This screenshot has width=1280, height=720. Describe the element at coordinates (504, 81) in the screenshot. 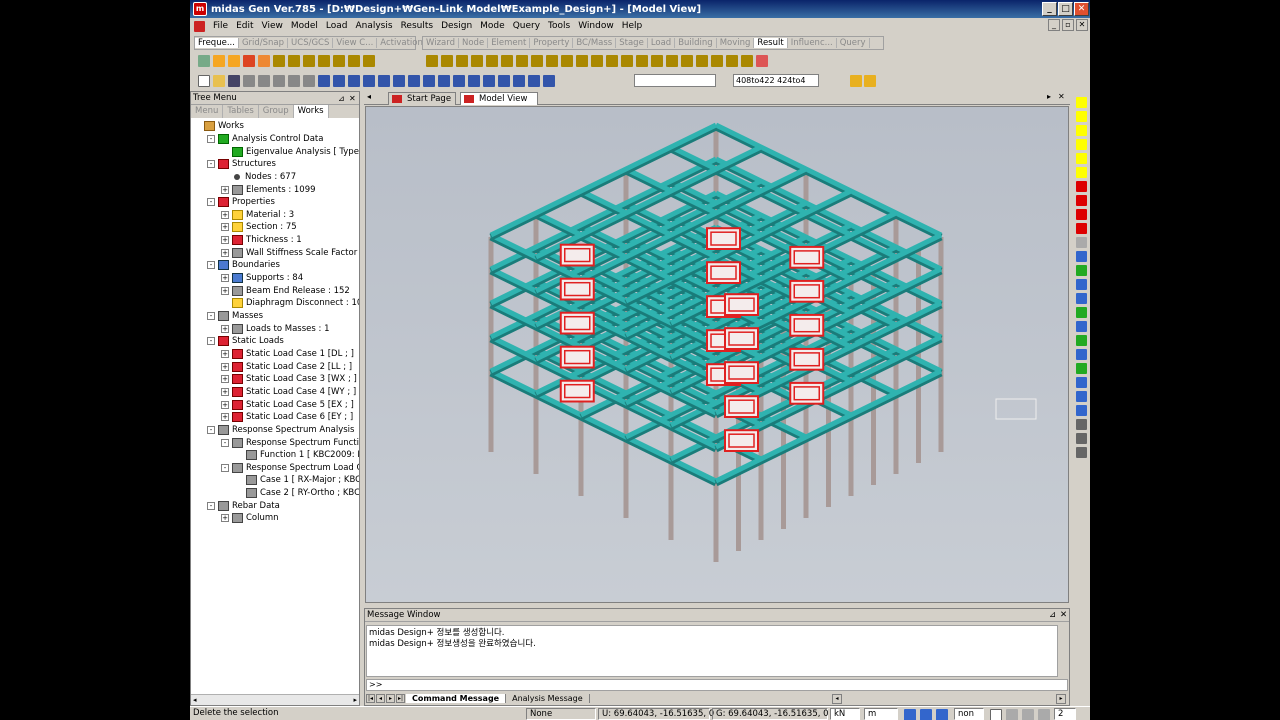

I see `zoom-window-icon` at that location.